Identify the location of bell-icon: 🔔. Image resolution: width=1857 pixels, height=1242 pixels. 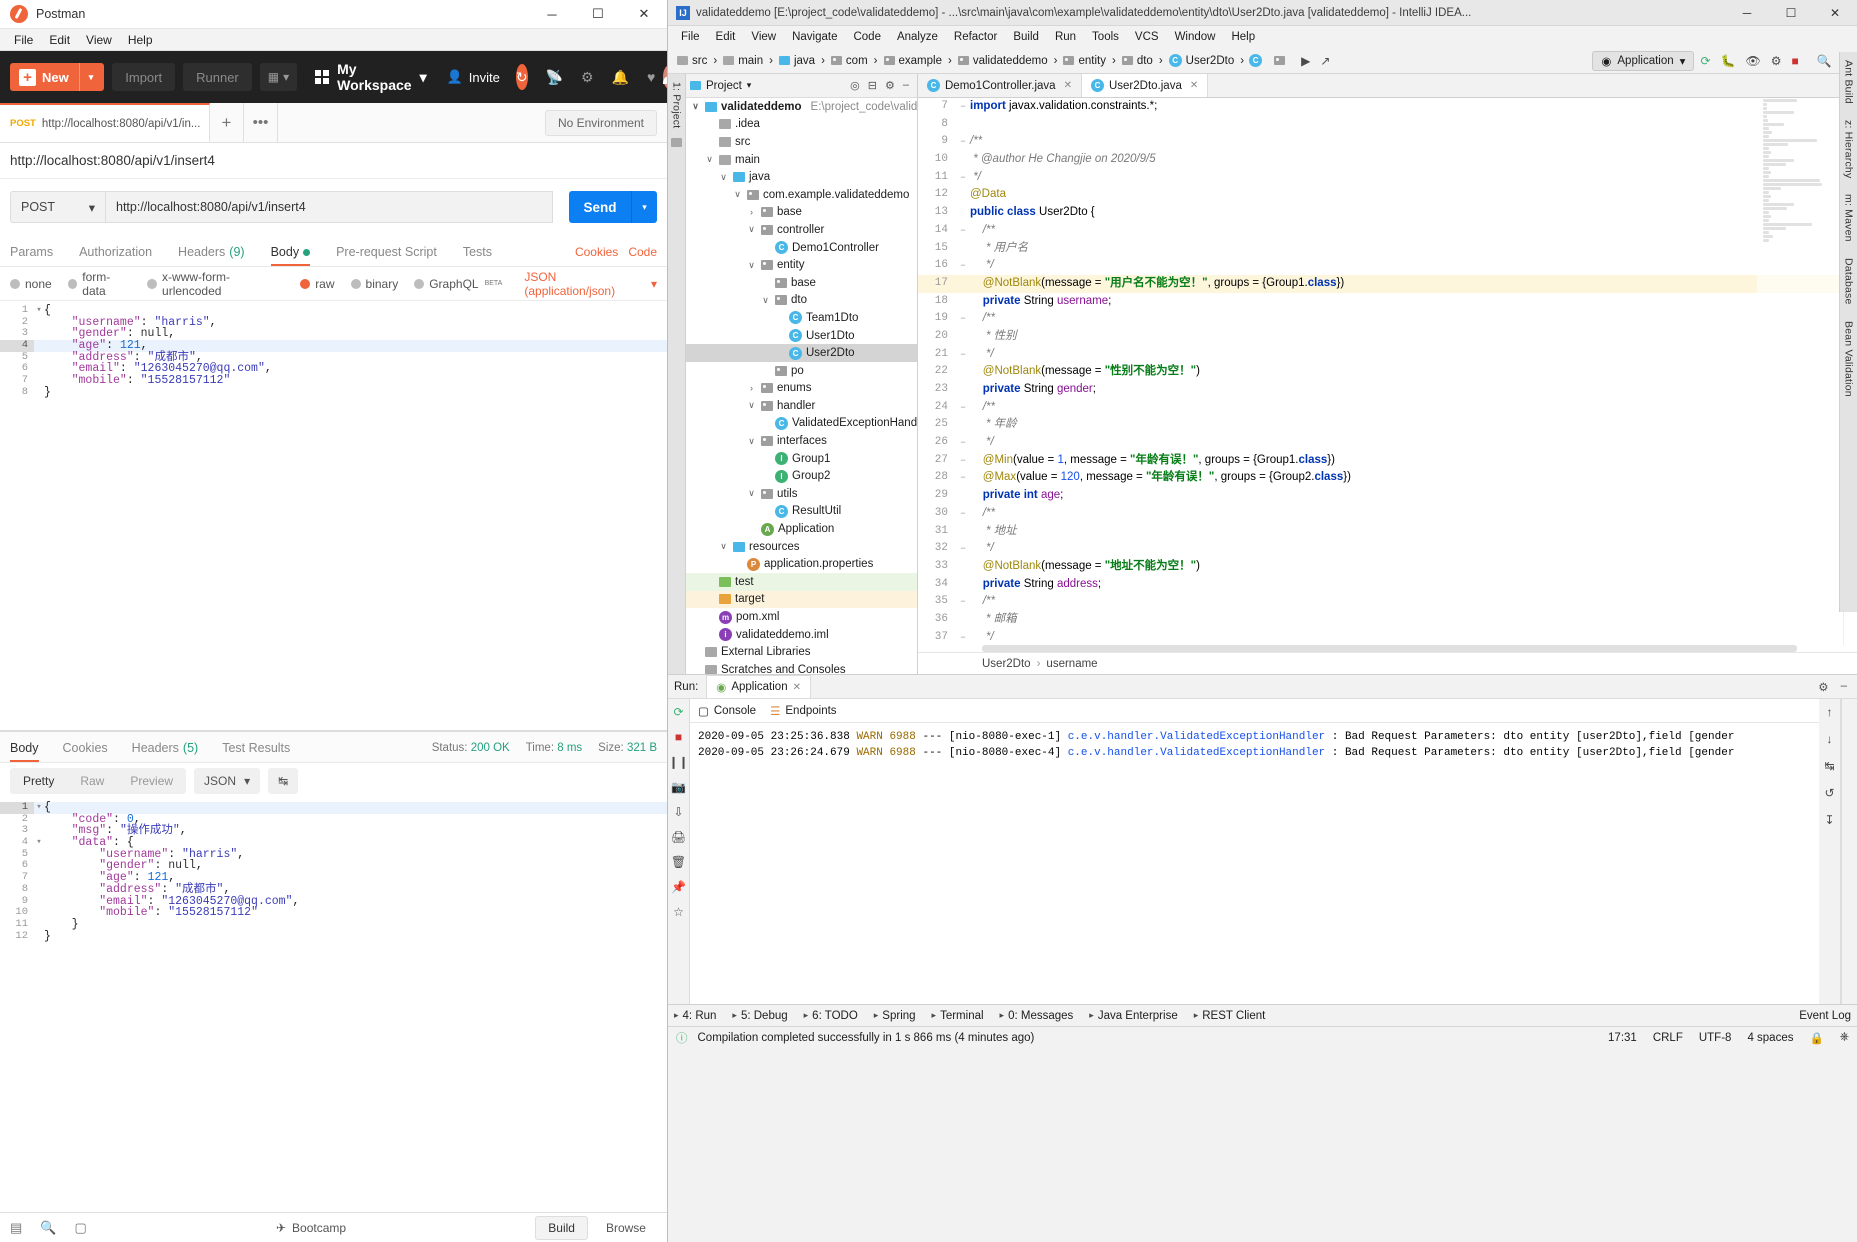
(620, 77).